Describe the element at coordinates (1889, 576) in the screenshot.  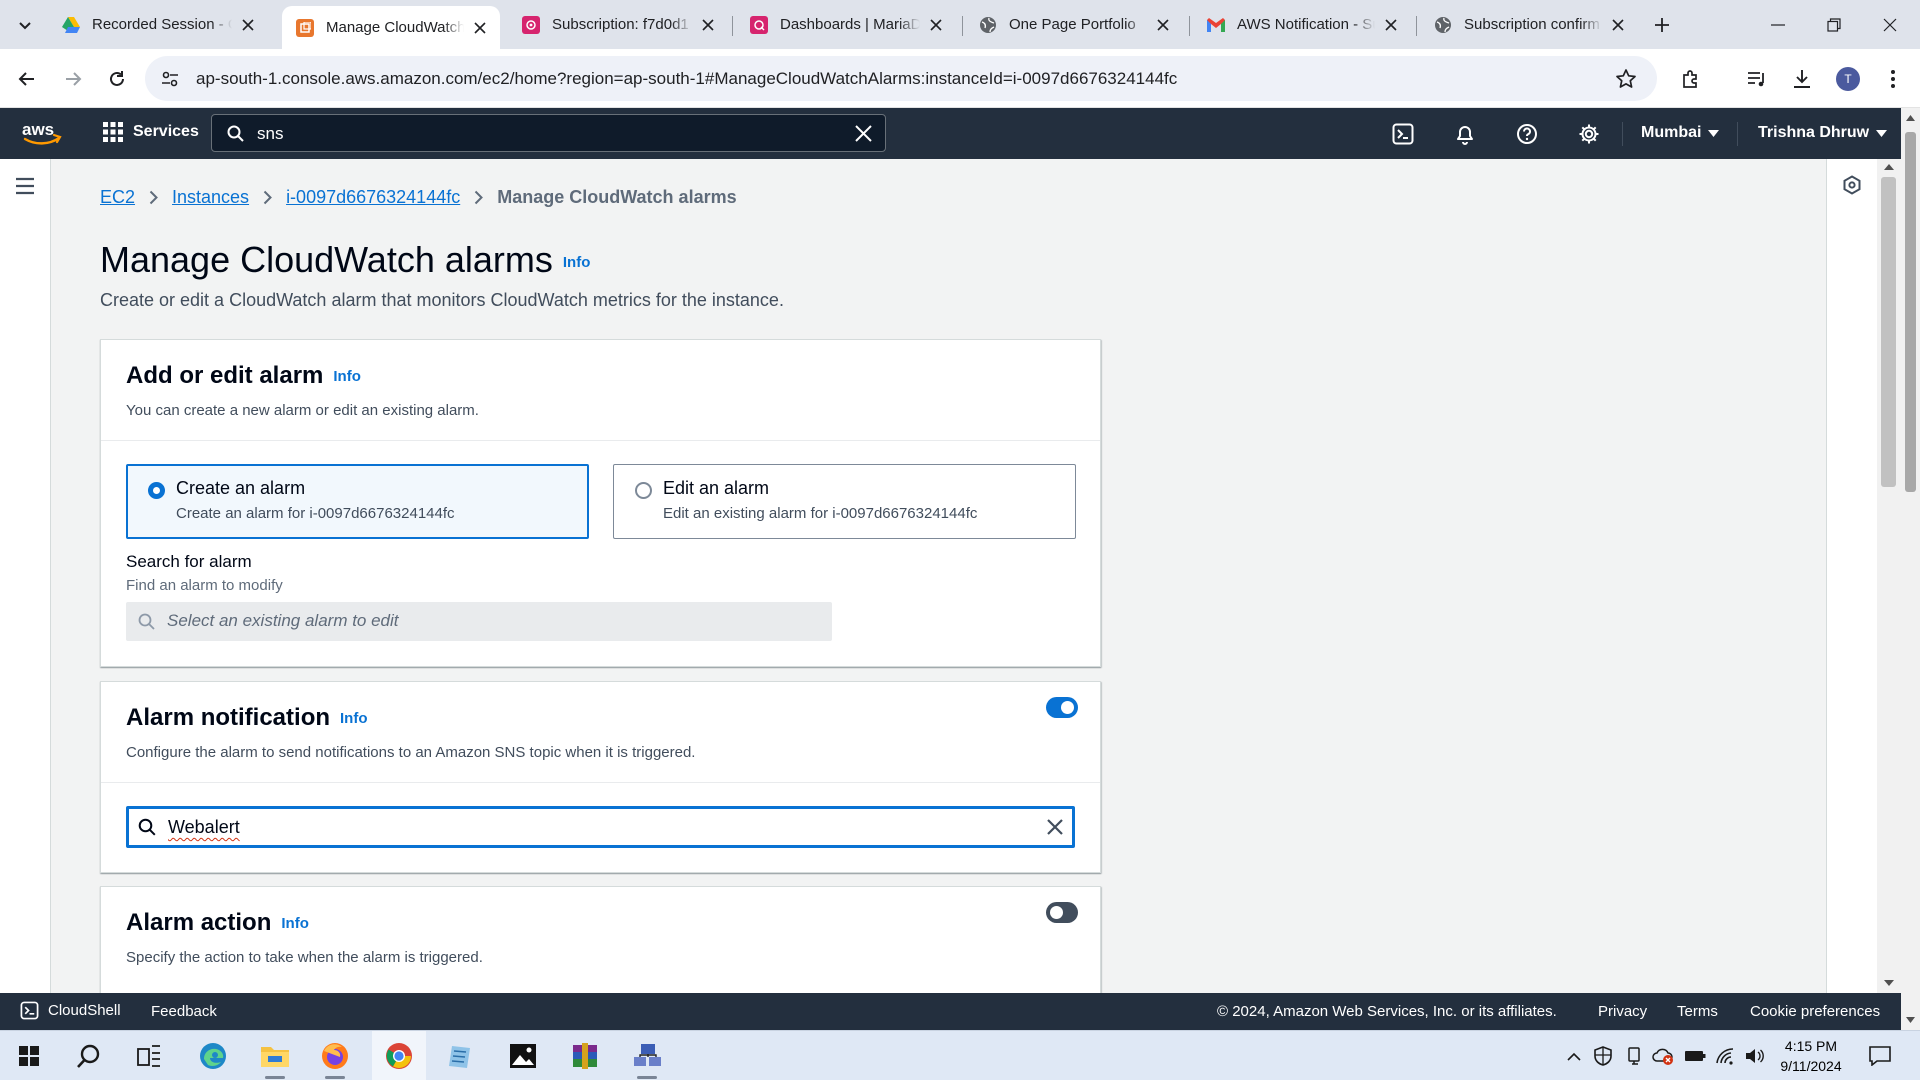
I see `page-scrollbar` at that location.